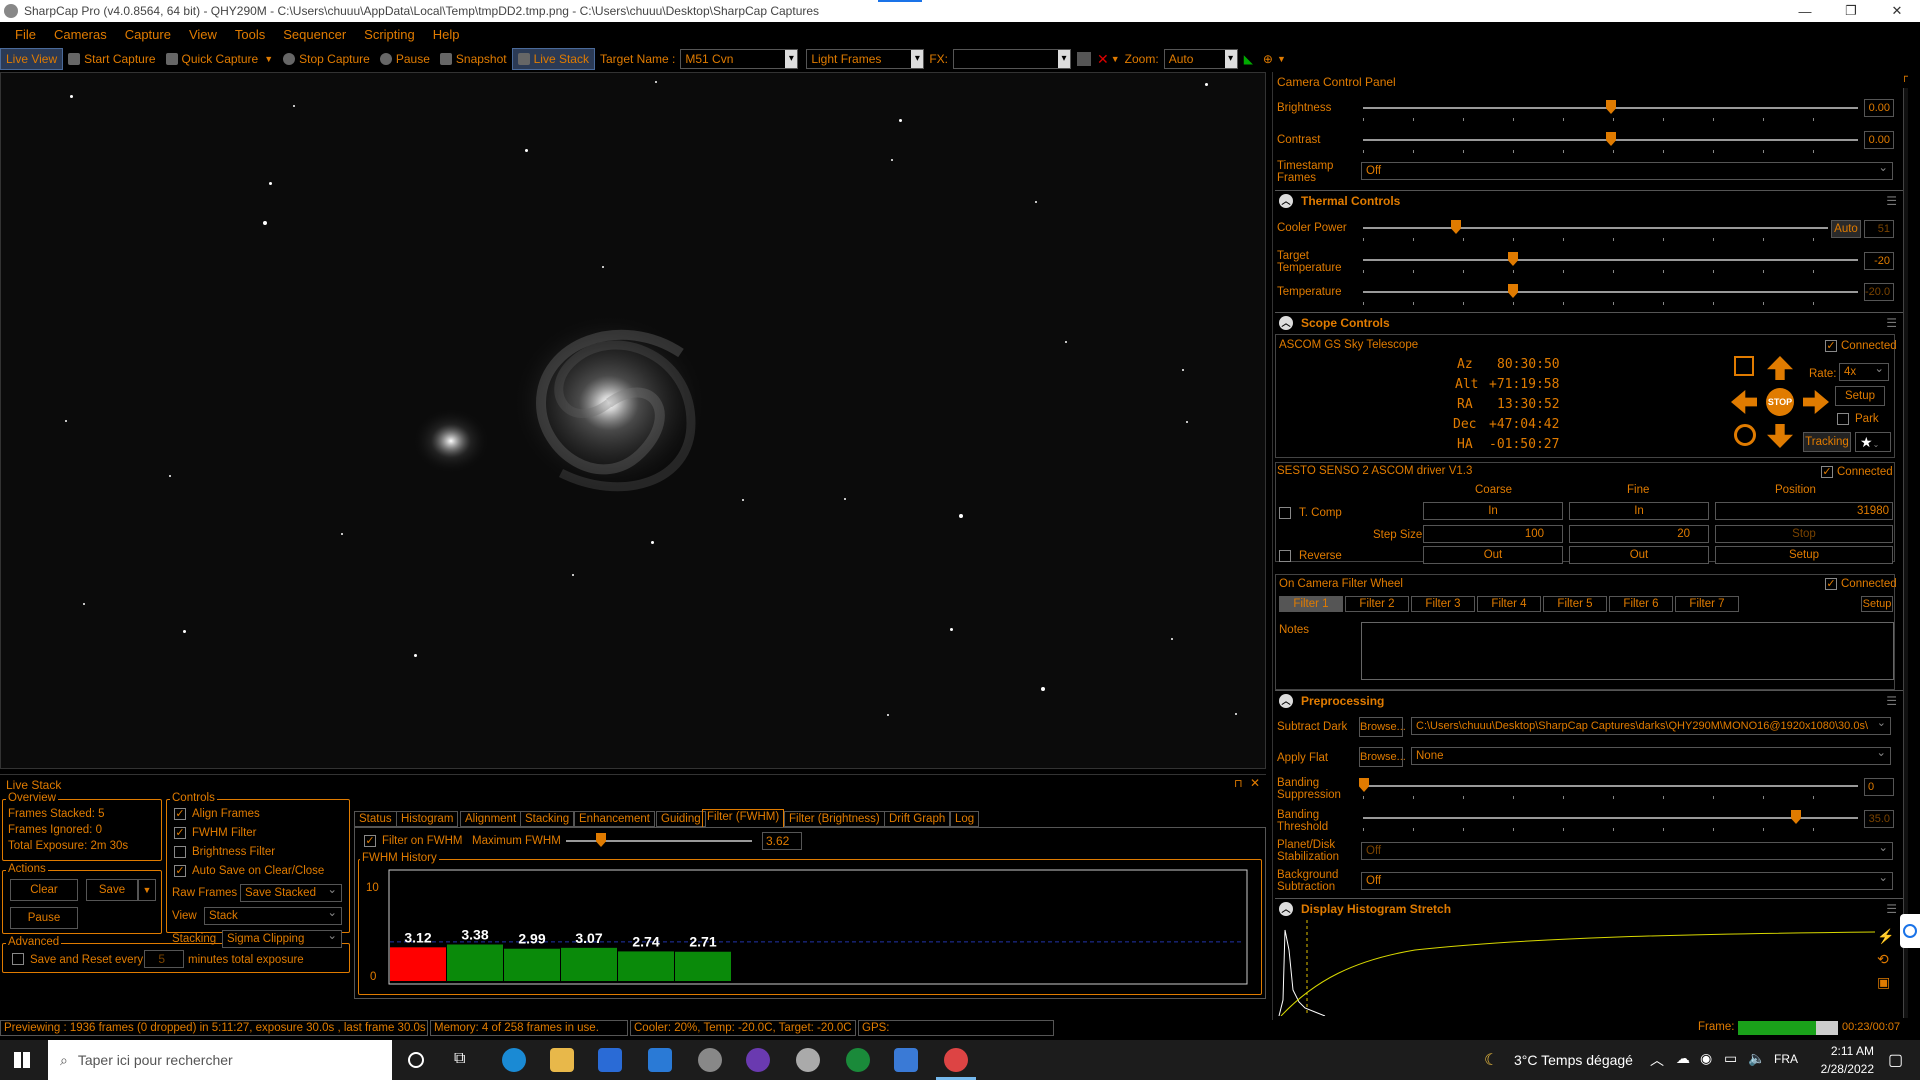  Describe the element at coordinates (1744, 366) in the screenshot. I see `slew-home-icon` at that location.